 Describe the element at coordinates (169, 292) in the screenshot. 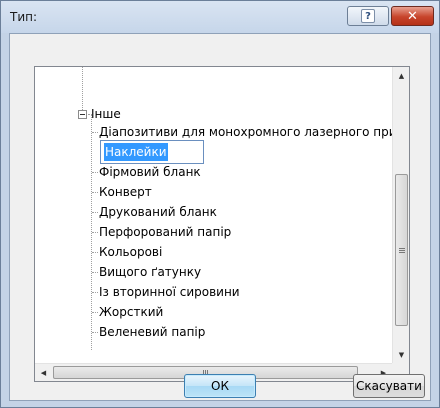

I see `tree-node: Із вторинної сировини` at that location.